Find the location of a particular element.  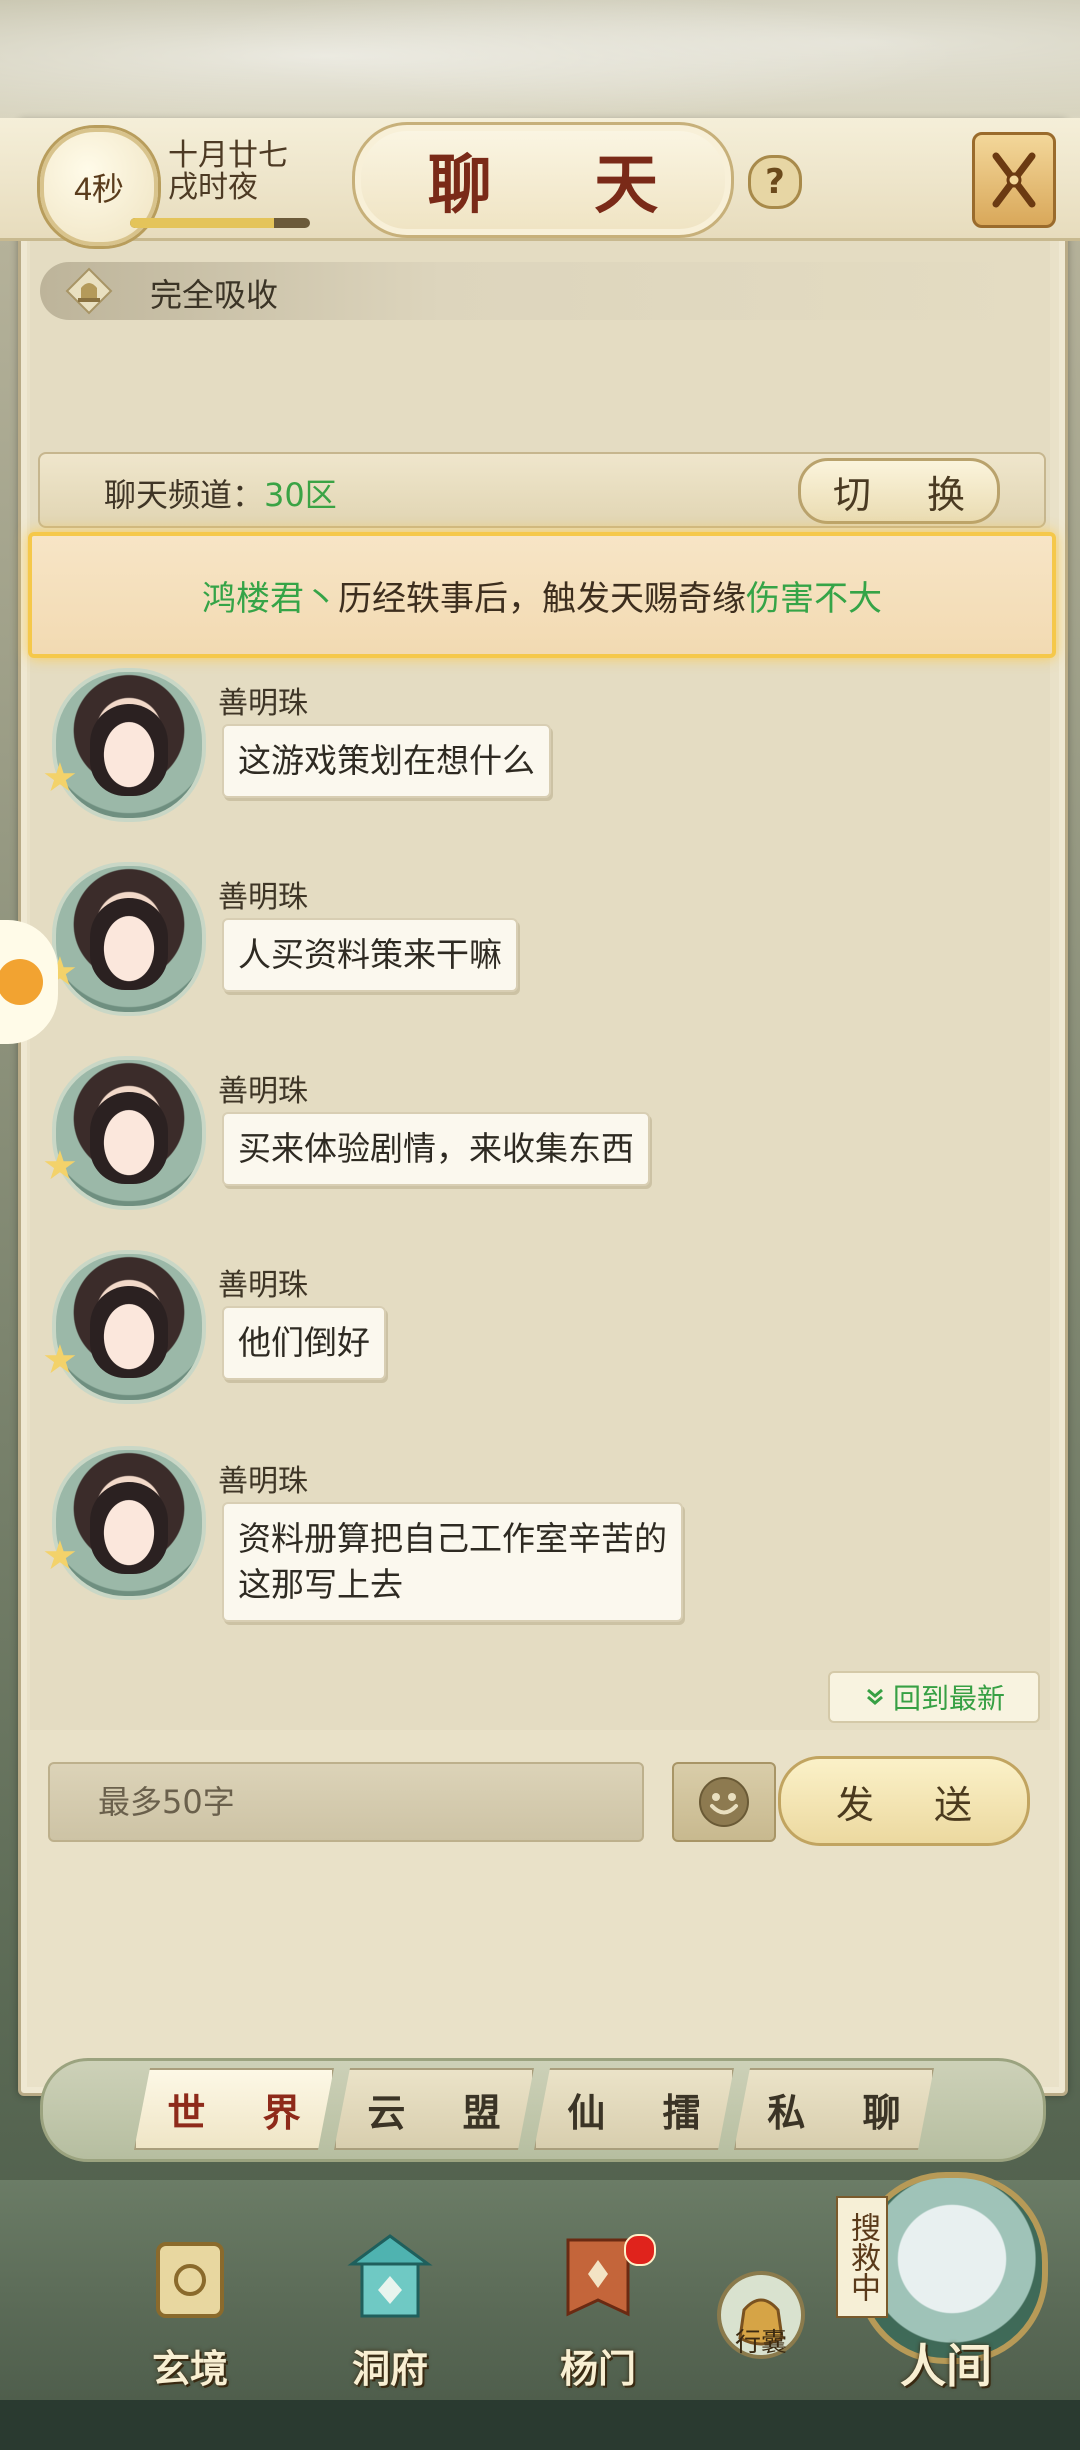

channel-label-text: 聊天频道： is located at coordinates (184, 495).